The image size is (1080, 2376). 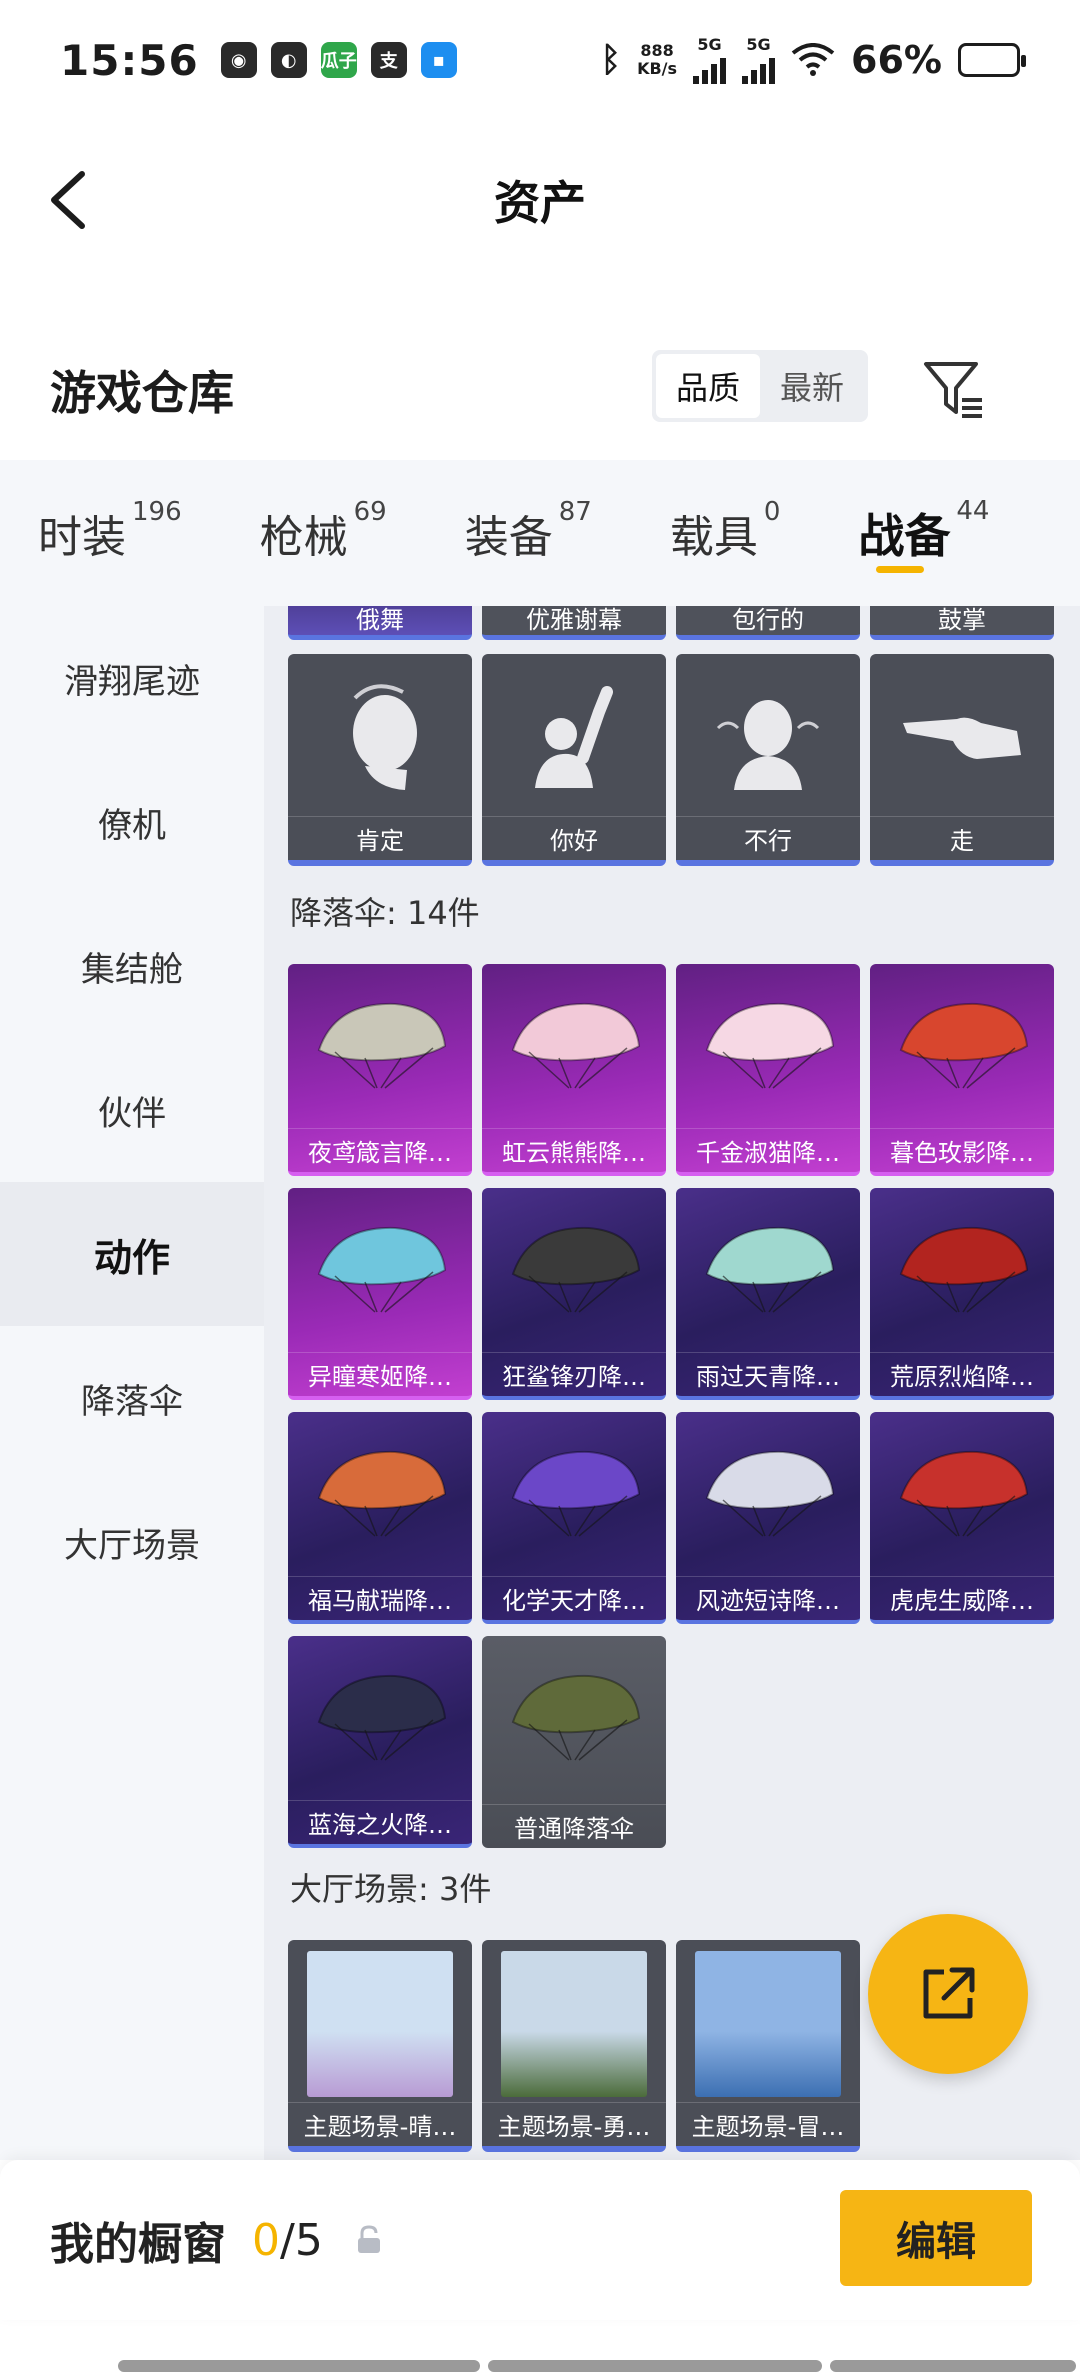 I want to click on net-speed: 888 KB/s, so click(x=657, y=59).